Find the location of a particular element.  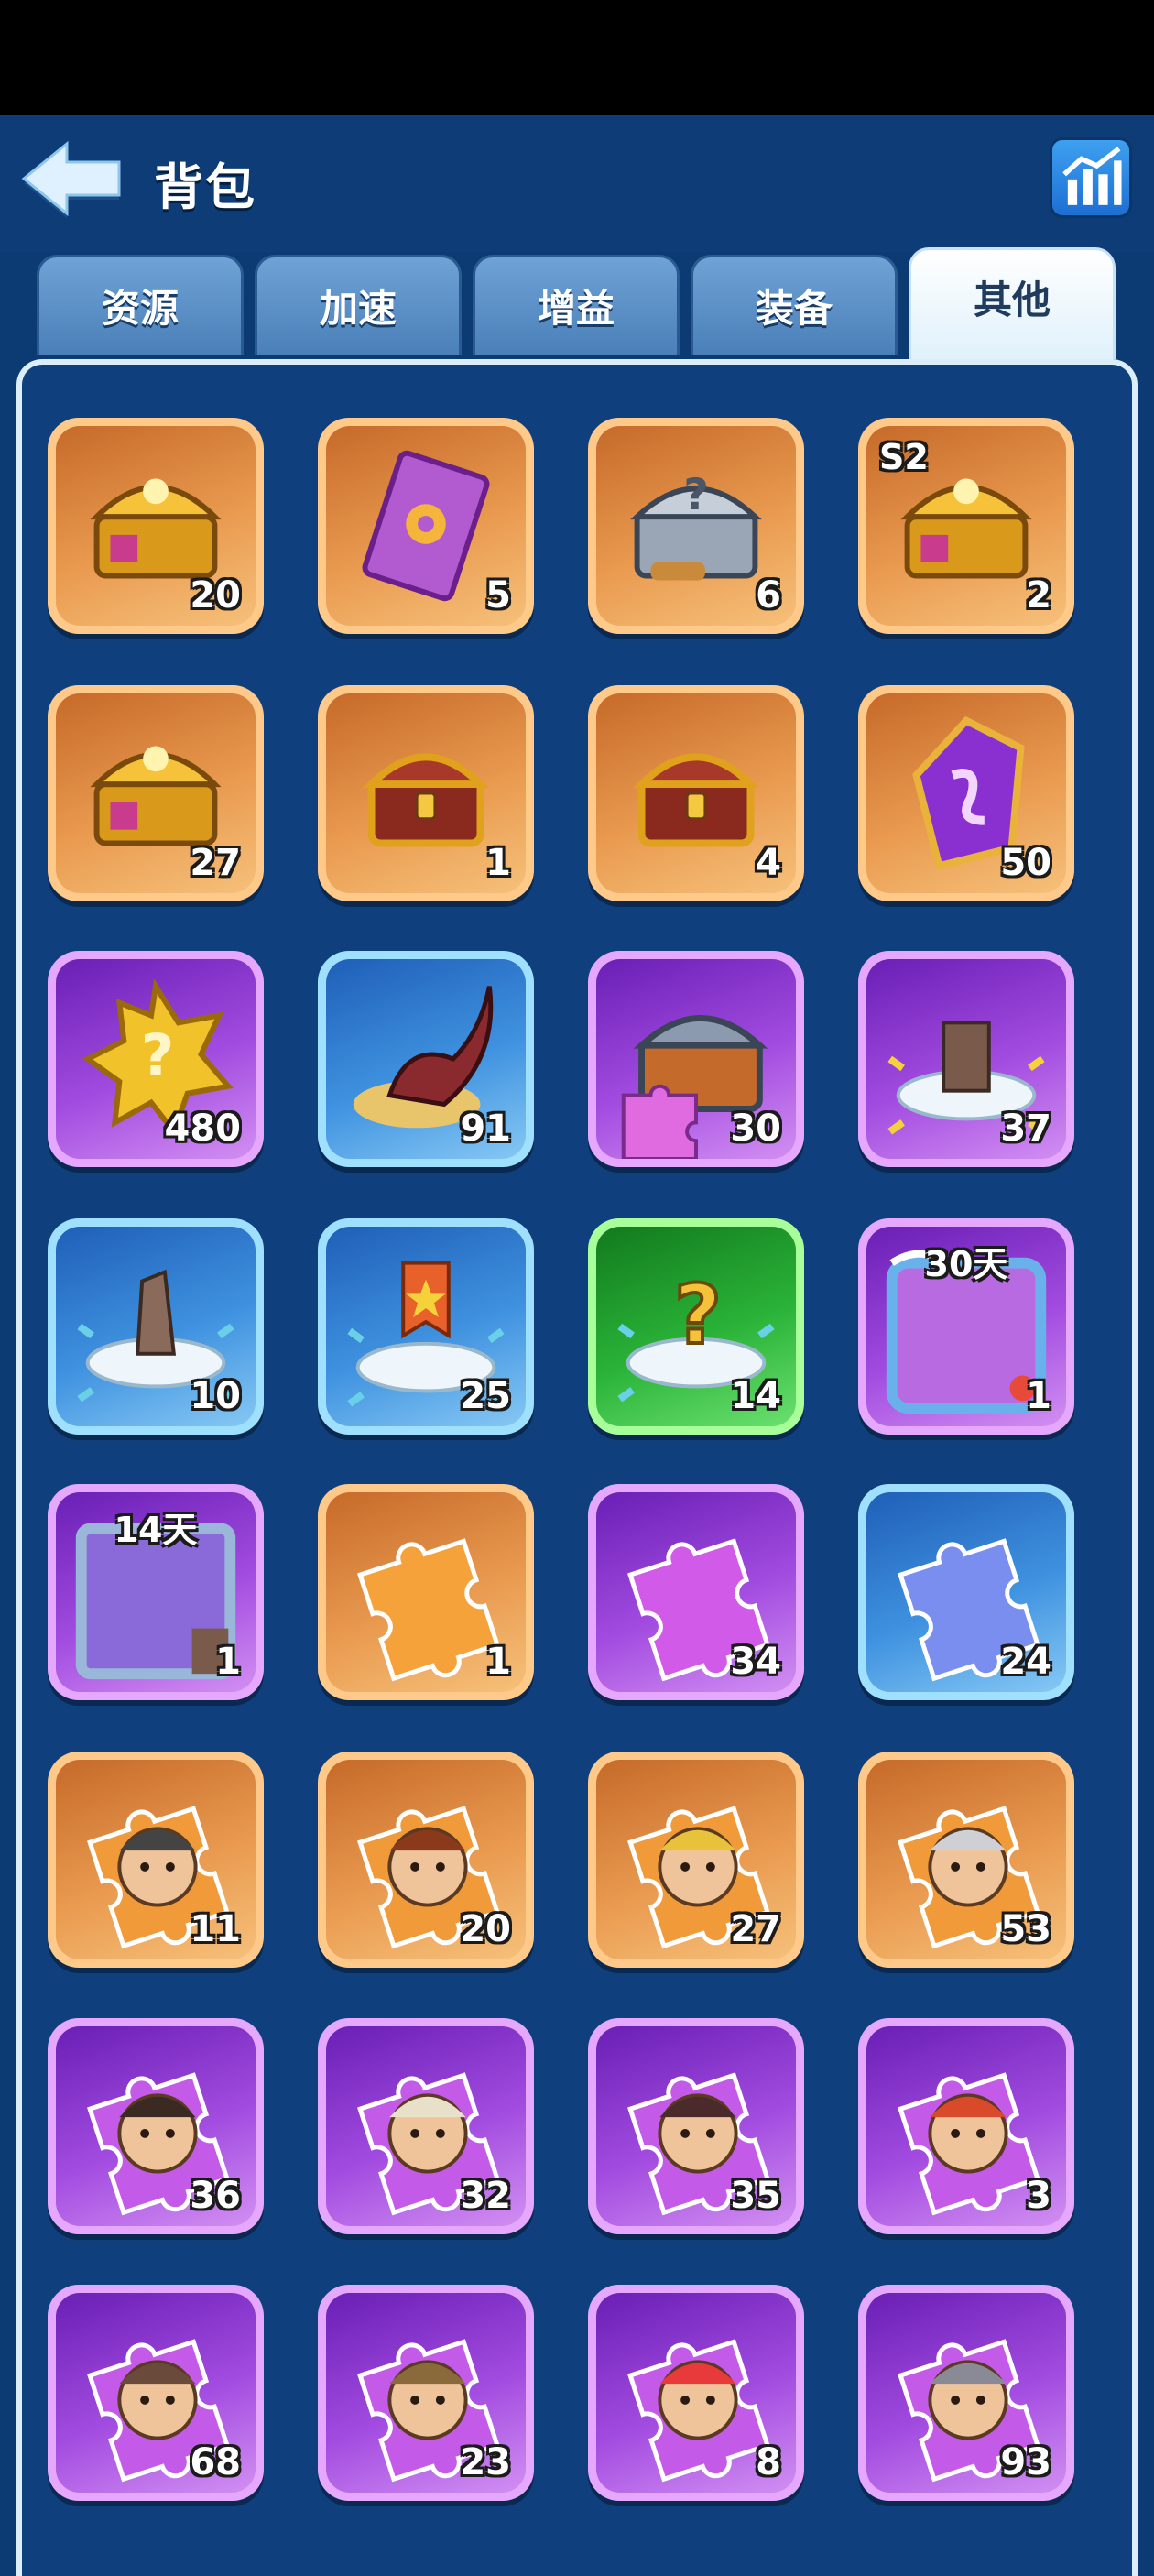

item-background: 68 is located at coordinates (156, 2393).